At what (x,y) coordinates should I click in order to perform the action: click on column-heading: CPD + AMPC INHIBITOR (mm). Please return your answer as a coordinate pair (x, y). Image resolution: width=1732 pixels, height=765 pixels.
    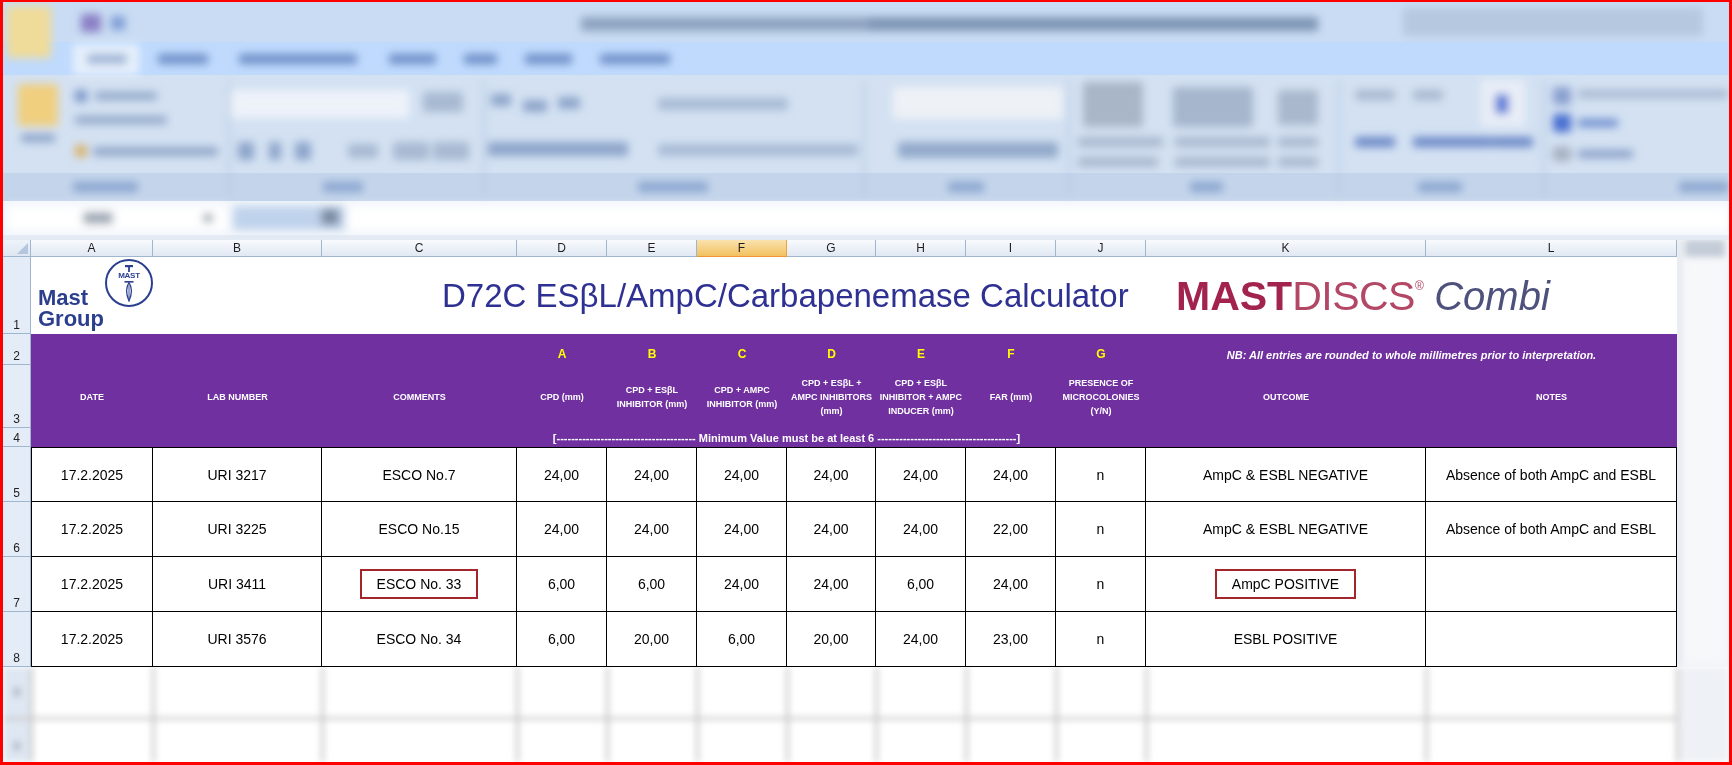
    Looking at the image, I should click on (742, 397).